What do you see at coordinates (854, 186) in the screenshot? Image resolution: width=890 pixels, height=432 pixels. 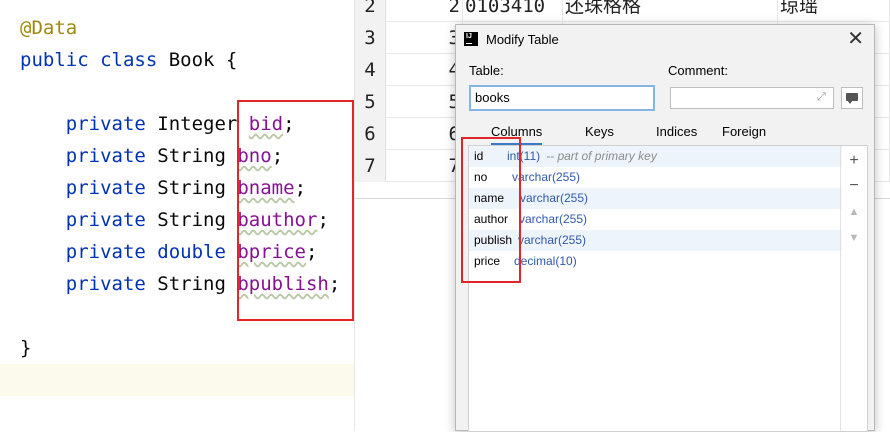 I see `remove-column-button: −` at bounding box center [854, 186].